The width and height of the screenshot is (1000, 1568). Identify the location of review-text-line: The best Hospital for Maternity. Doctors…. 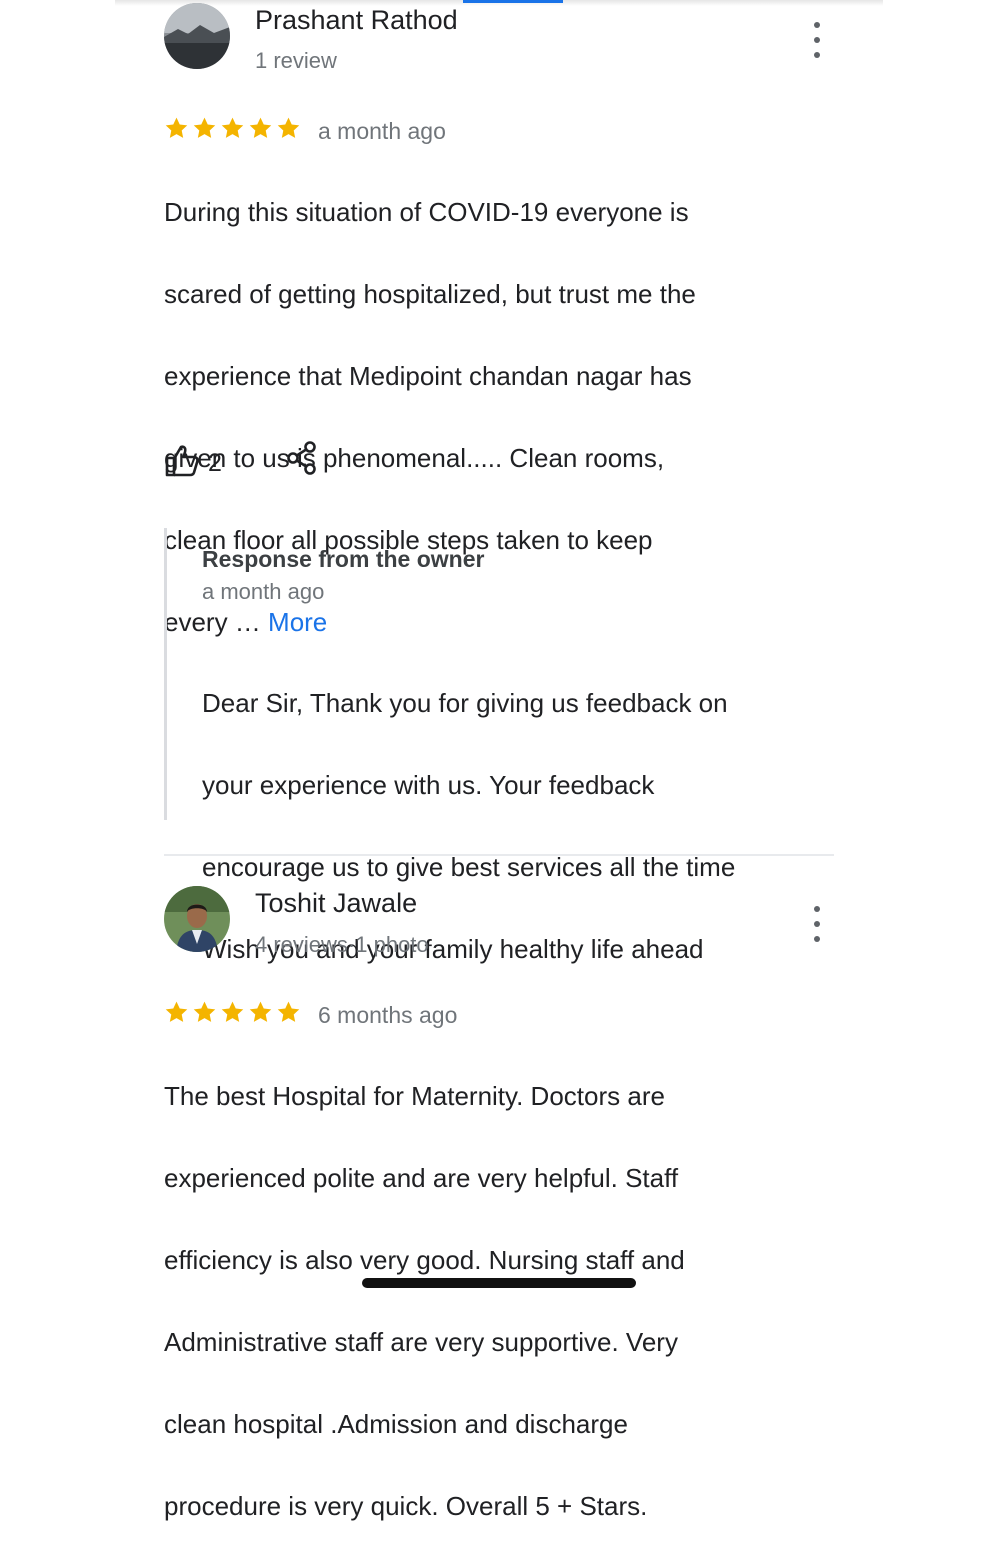
(414, 1096).